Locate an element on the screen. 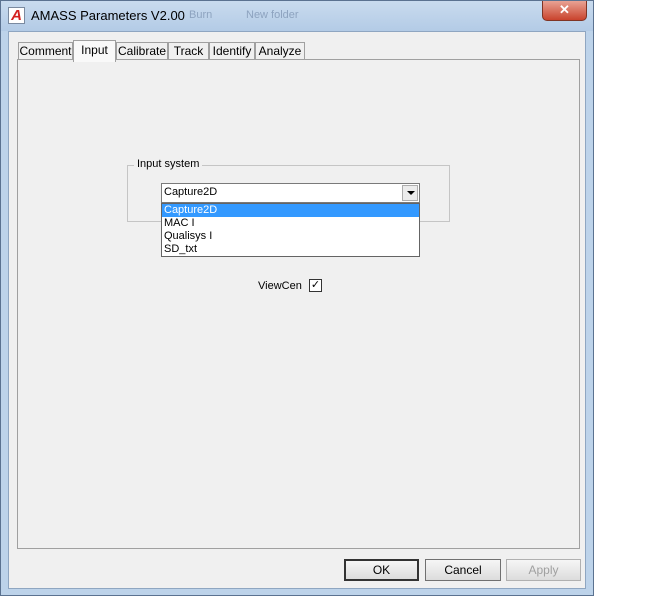 This screenshot has height=596, width=652. dropdown-option-mac-i: MAC I is located at coordinates (290, 223).